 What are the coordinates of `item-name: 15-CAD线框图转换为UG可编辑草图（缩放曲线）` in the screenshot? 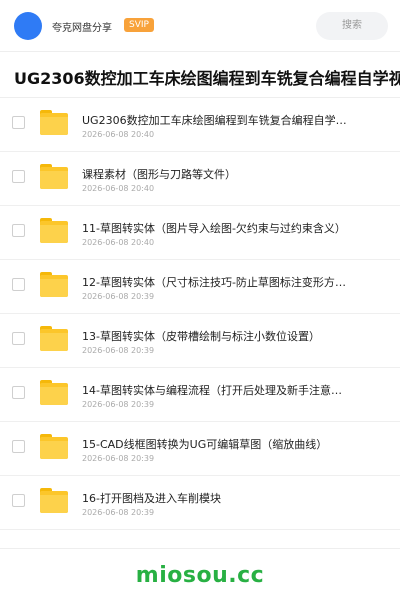 It's located at (216, 444).